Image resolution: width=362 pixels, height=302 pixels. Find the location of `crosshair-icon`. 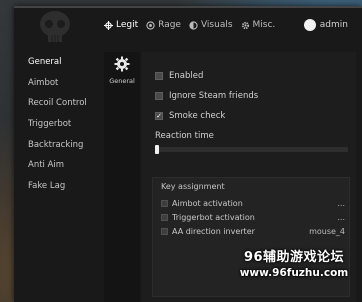

crosshair-icon is located at coordinates (108, 25).